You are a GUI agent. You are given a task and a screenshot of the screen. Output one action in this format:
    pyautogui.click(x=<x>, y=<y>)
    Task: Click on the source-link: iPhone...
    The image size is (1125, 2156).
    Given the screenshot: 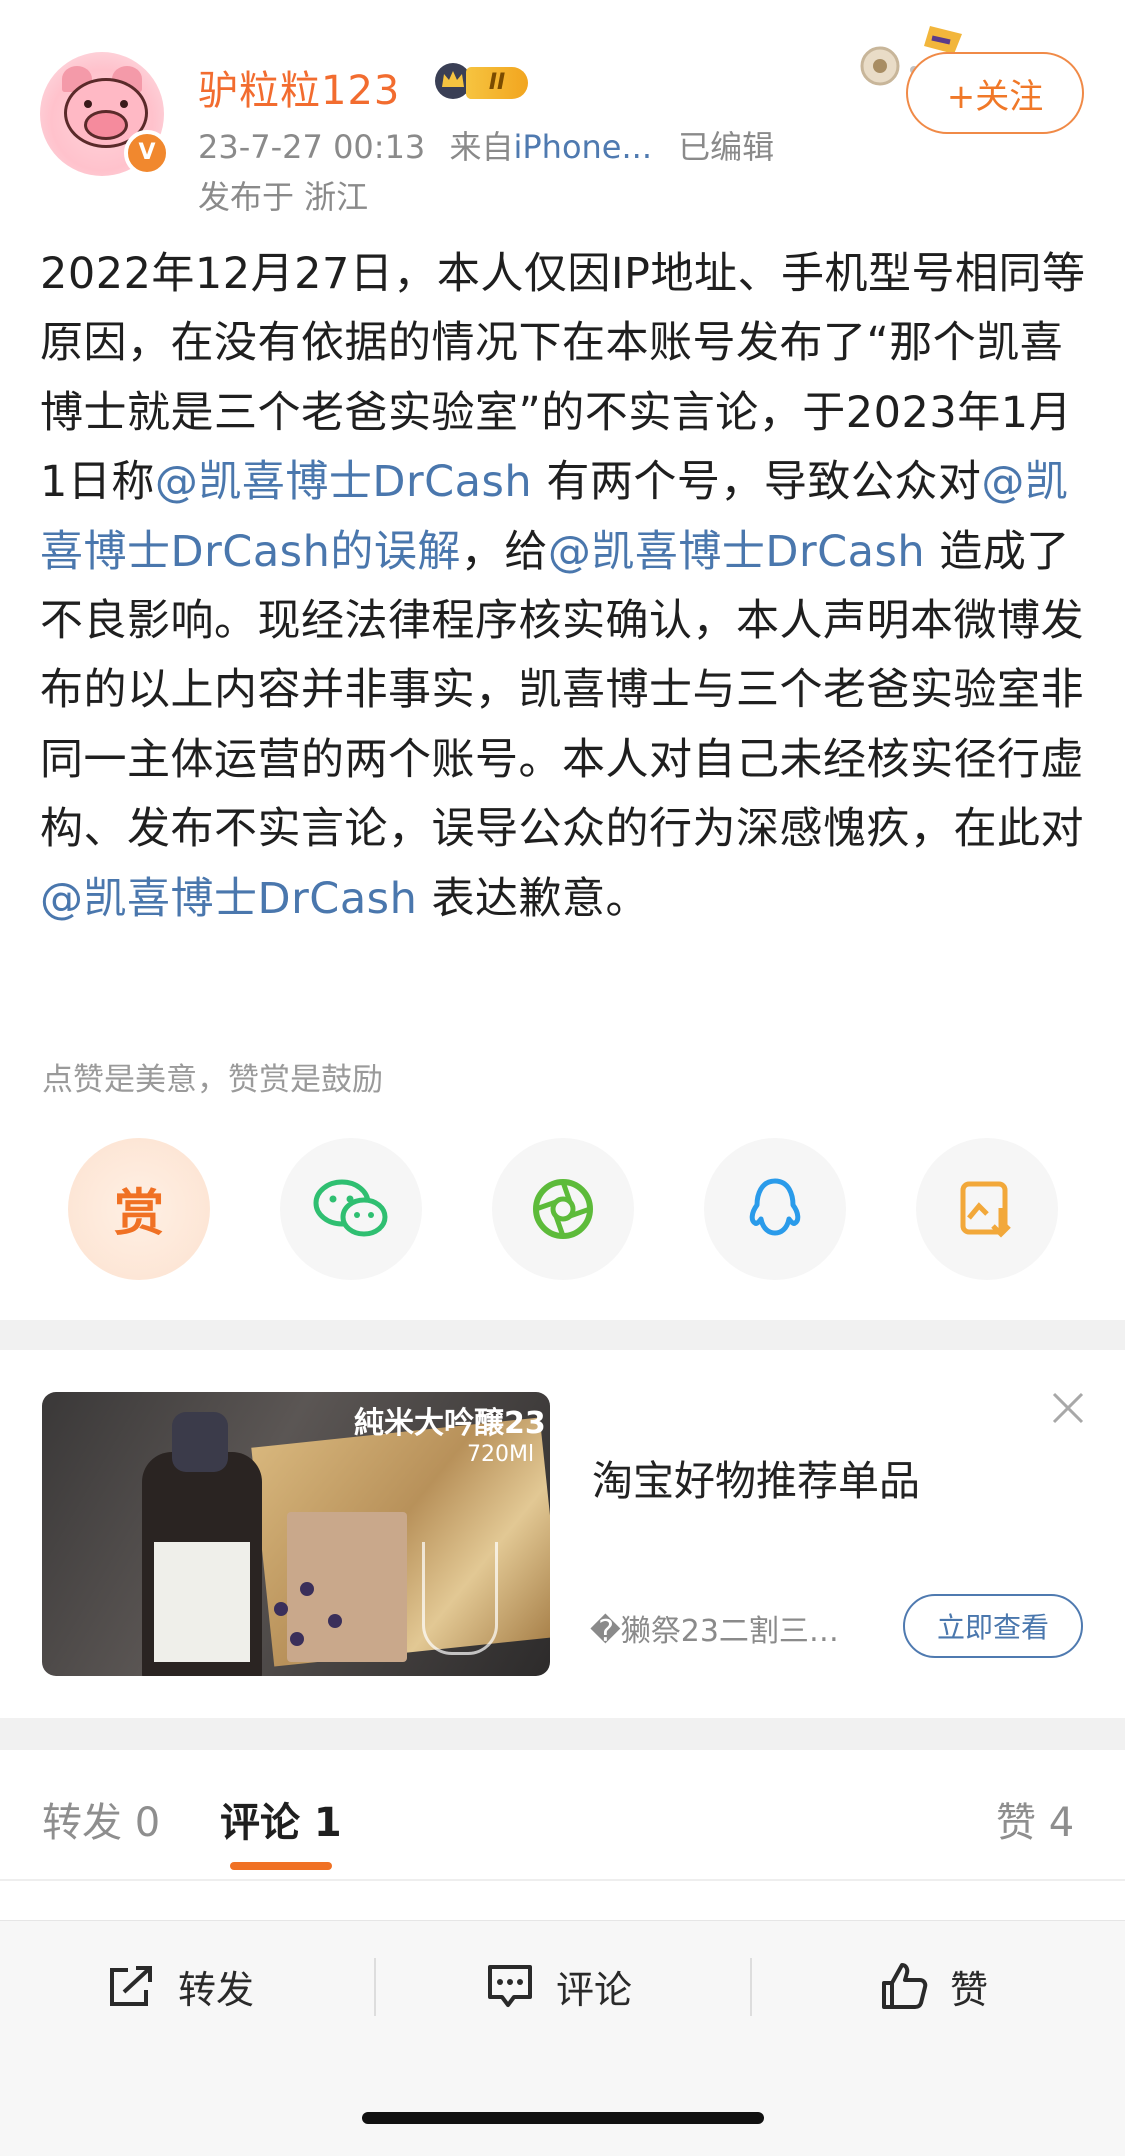 What is the action you would take?
    pyautogui.click(x=582, y=147)
    